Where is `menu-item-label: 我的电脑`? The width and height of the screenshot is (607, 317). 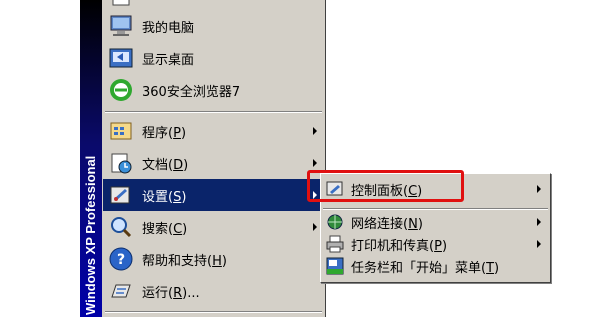
menu-item-label: 我的电脑 is located at coordinates (168, 28).